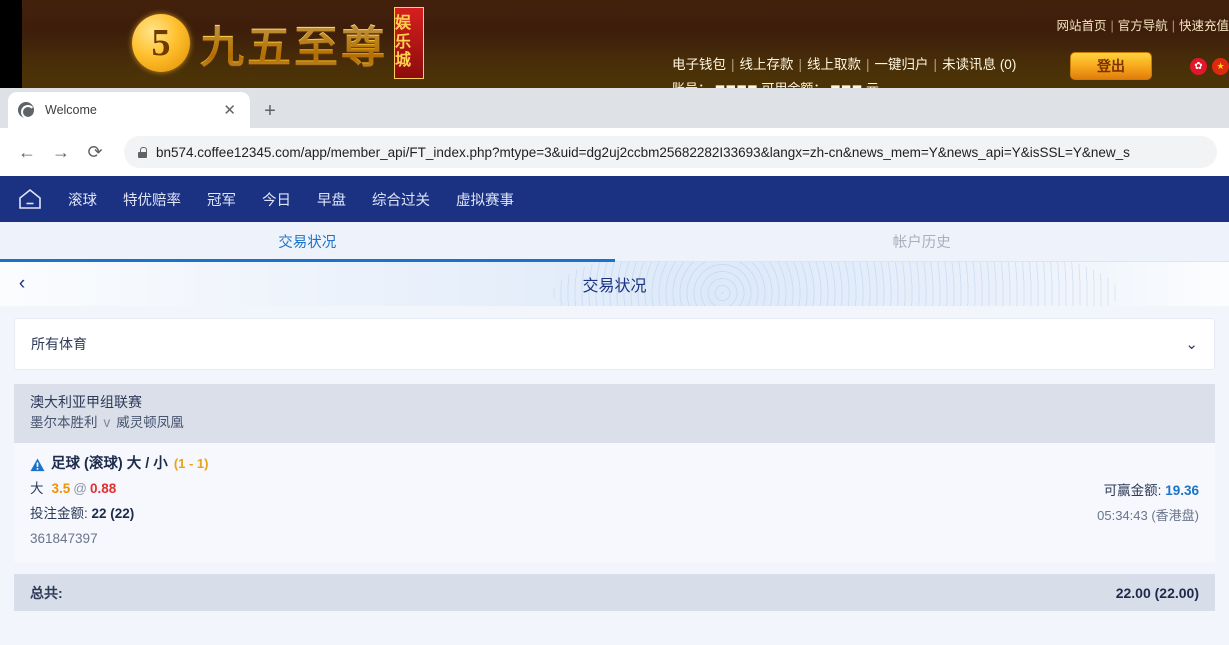  I want to click on account-link-deposit: 线上存款, so click(767, 64).